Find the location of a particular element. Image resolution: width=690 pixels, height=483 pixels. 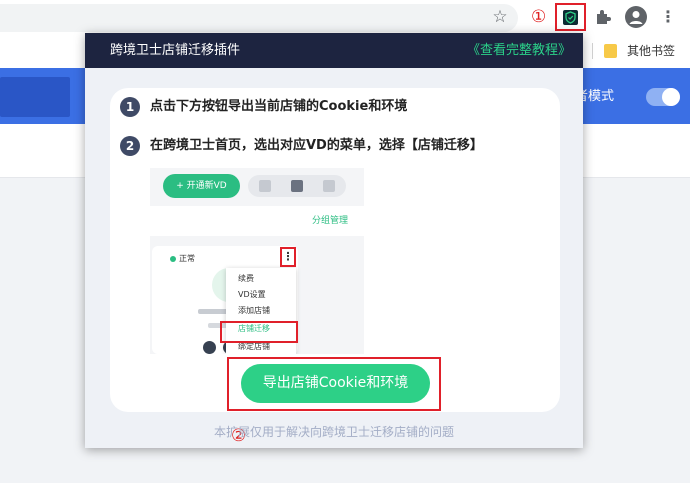

popup-header: 跨境卫士店铺迁移插件 《查看完整教程》 is located at coordinates (334, 50).